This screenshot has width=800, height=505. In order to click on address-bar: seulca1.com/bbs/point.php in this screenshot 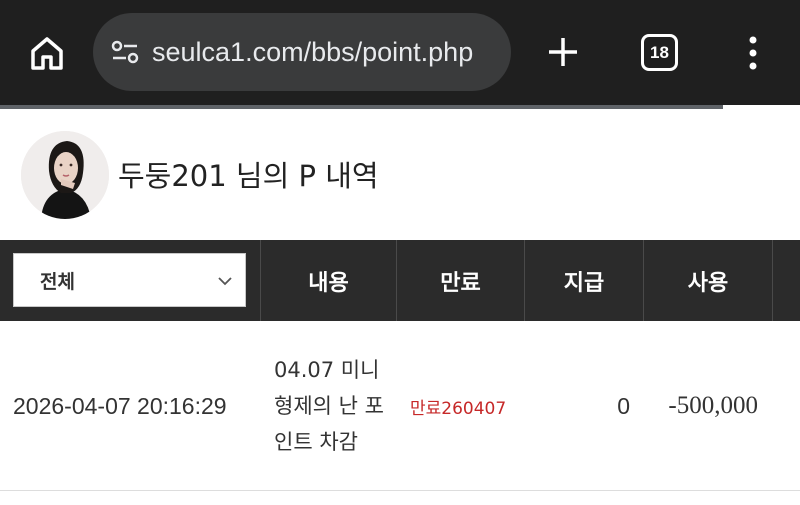, I will do `click(302, 52)`.